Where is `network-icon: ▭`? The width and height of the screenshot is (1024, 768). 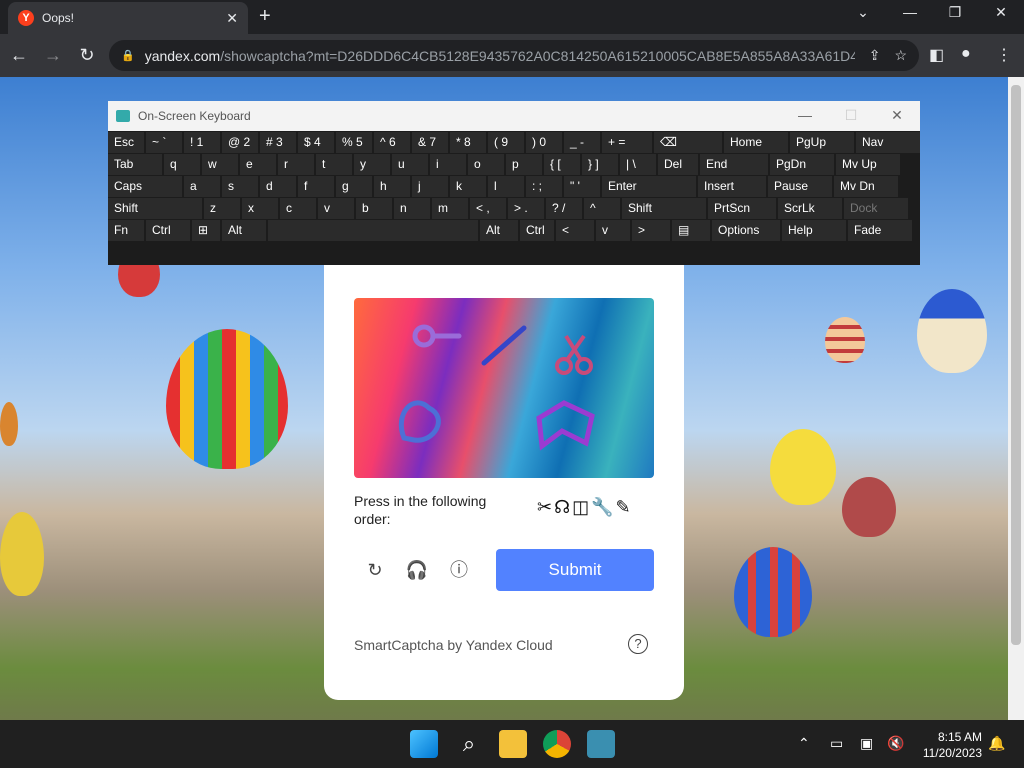 network-icon: ▭ is located at coordinates (836, 743).